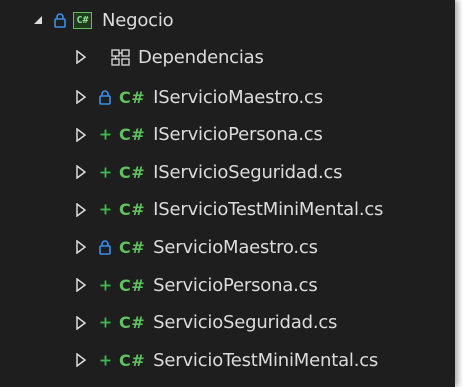 This screenshot has width=463, height=387. Describe the element at coordinates (248, 172) in the screenshot. I see `file-name: IServicioSeguridad.cs` at that location.